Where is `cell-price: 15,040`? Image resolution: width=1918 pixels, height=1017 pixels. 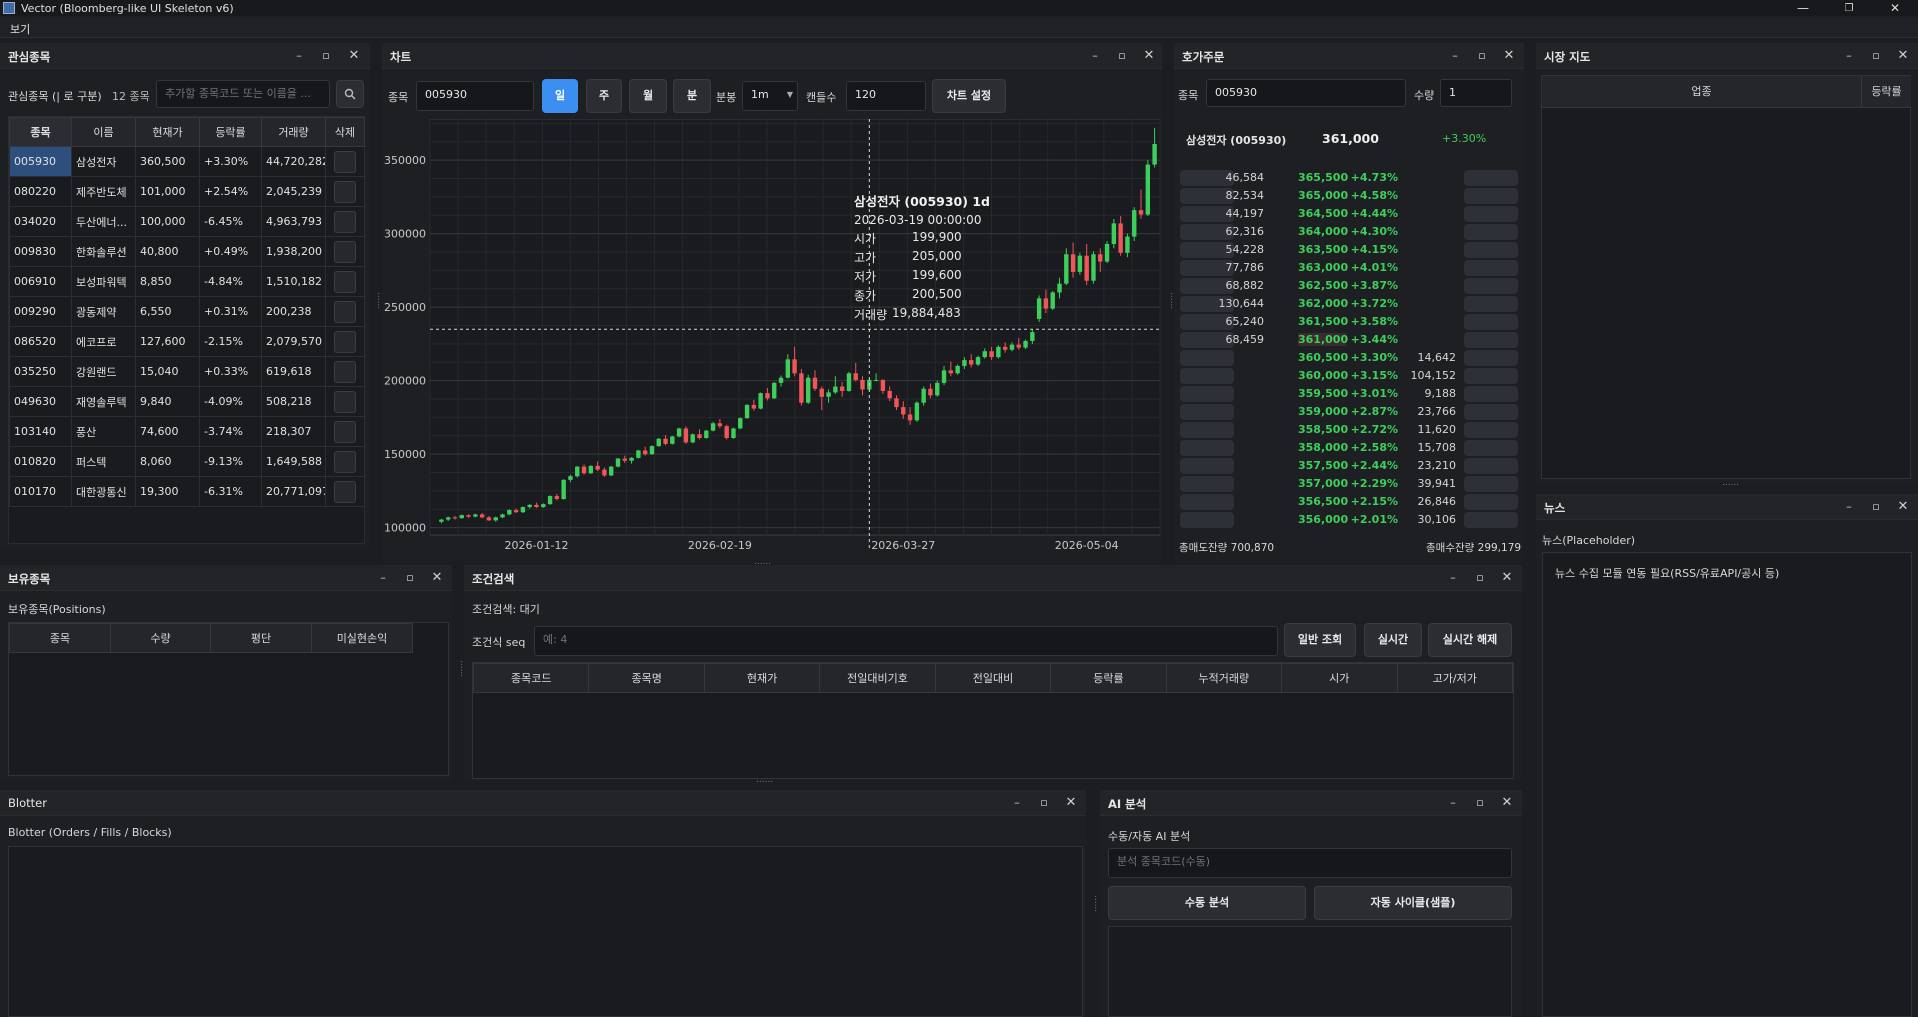 cell-price: 15,040 is located at coordinates (167, 371).